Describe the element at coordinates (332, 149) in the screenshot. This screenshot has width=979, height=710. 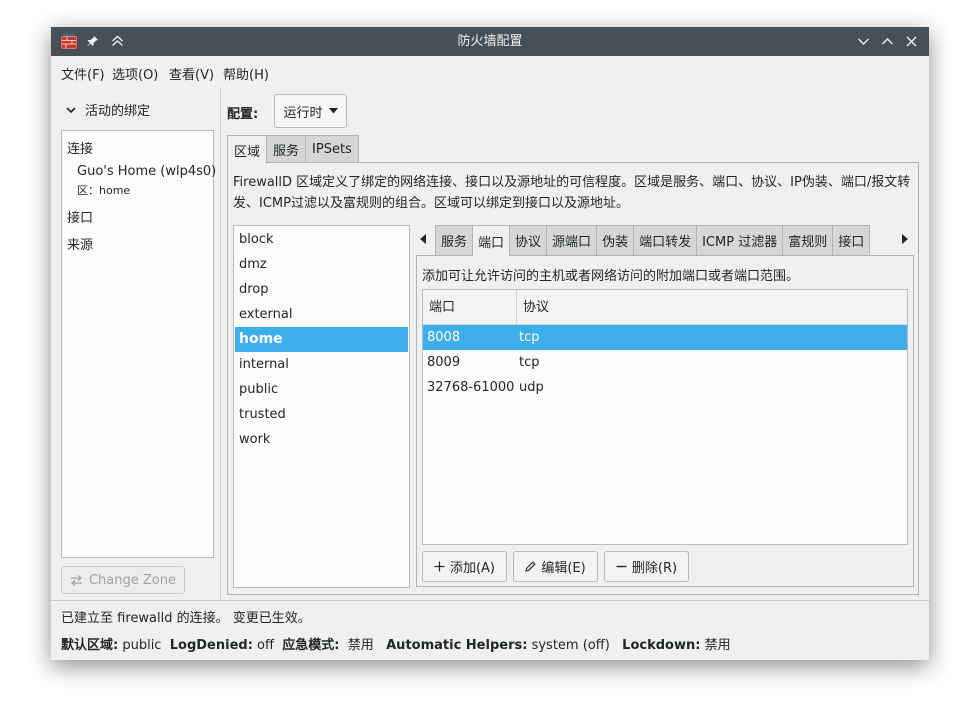
I see `tab-ipsets: IPSets` at that location.